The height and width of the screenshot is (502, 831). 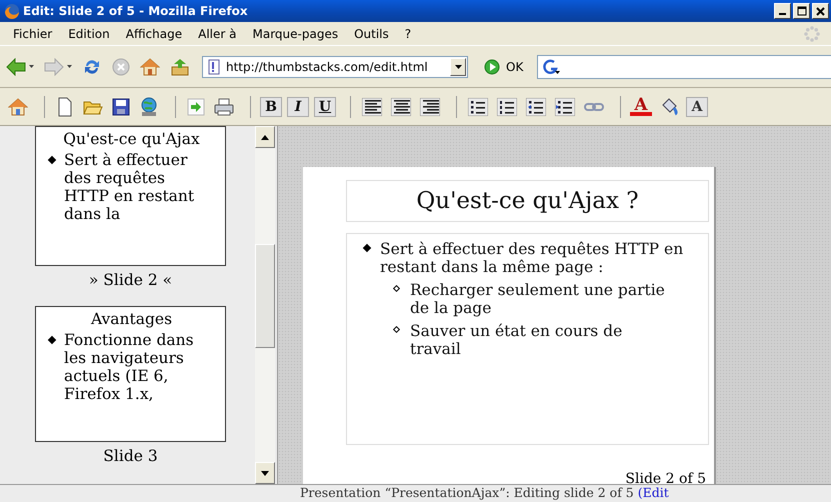 I want to click on app-icon, so click(x=12, y=11).